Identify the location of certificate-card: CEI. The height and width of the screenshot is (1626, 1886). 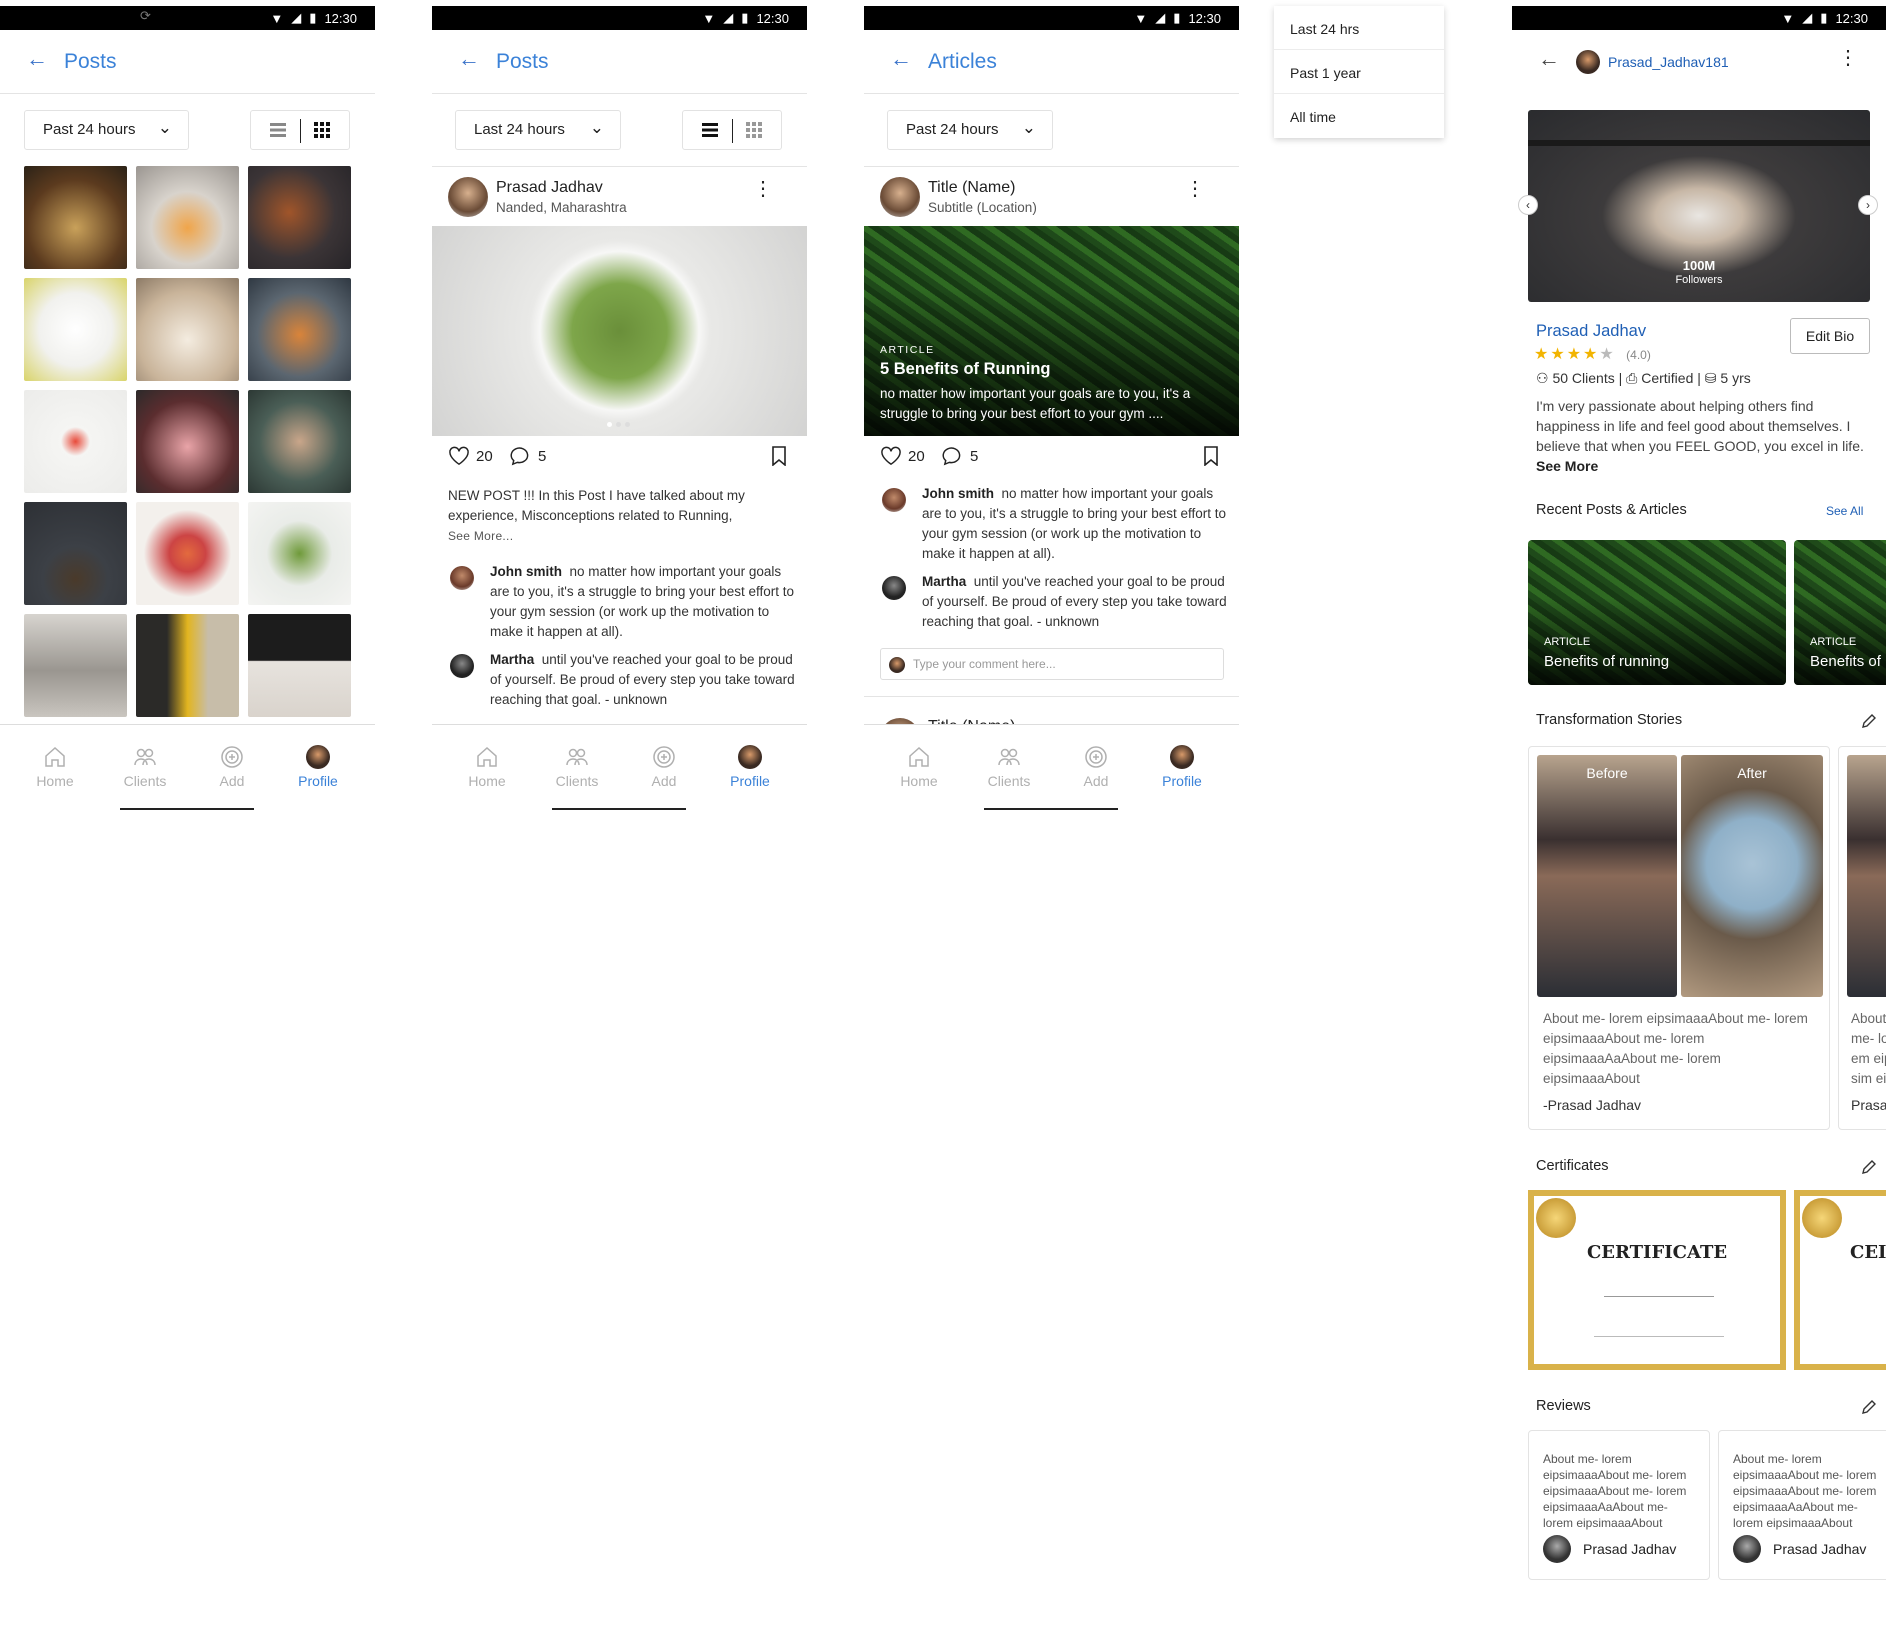
(1840, 1280).